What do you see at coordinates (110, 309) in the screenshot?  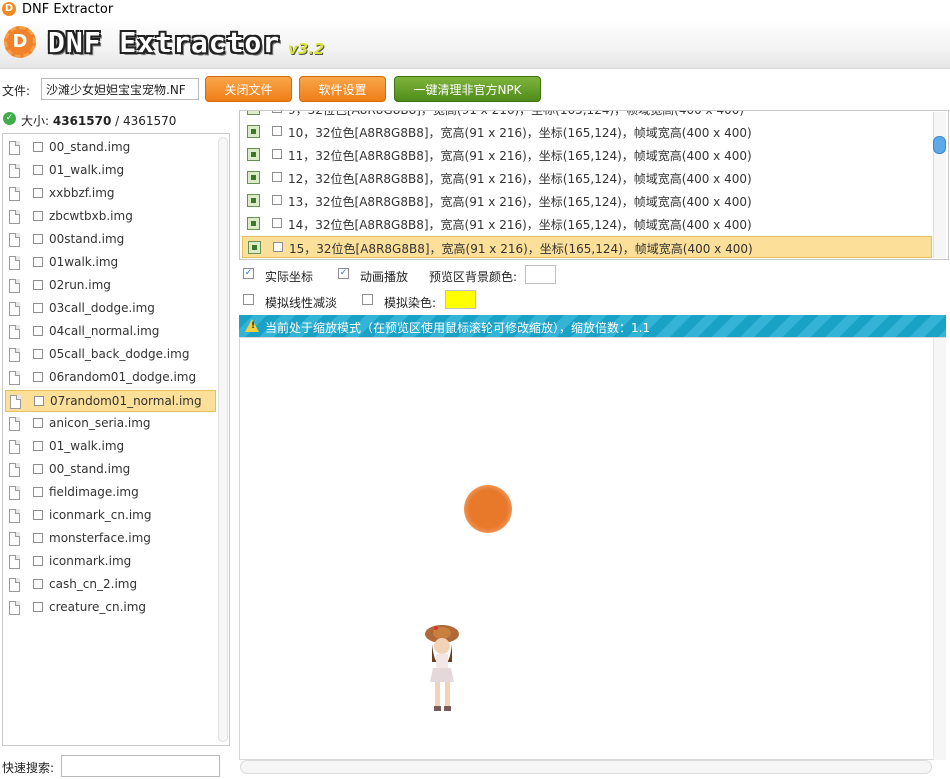 I see `file-list-item: 03call_dodge.img` at bounding box center [110, 309].